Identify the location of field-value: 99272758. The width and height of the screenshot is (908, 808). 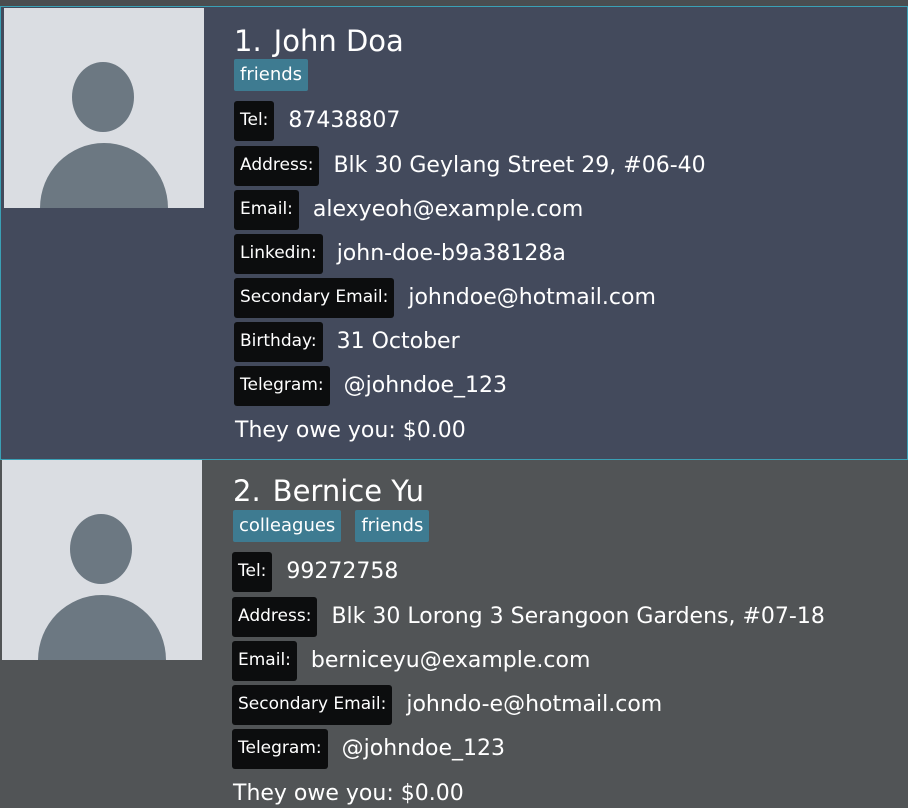
(342, 571).